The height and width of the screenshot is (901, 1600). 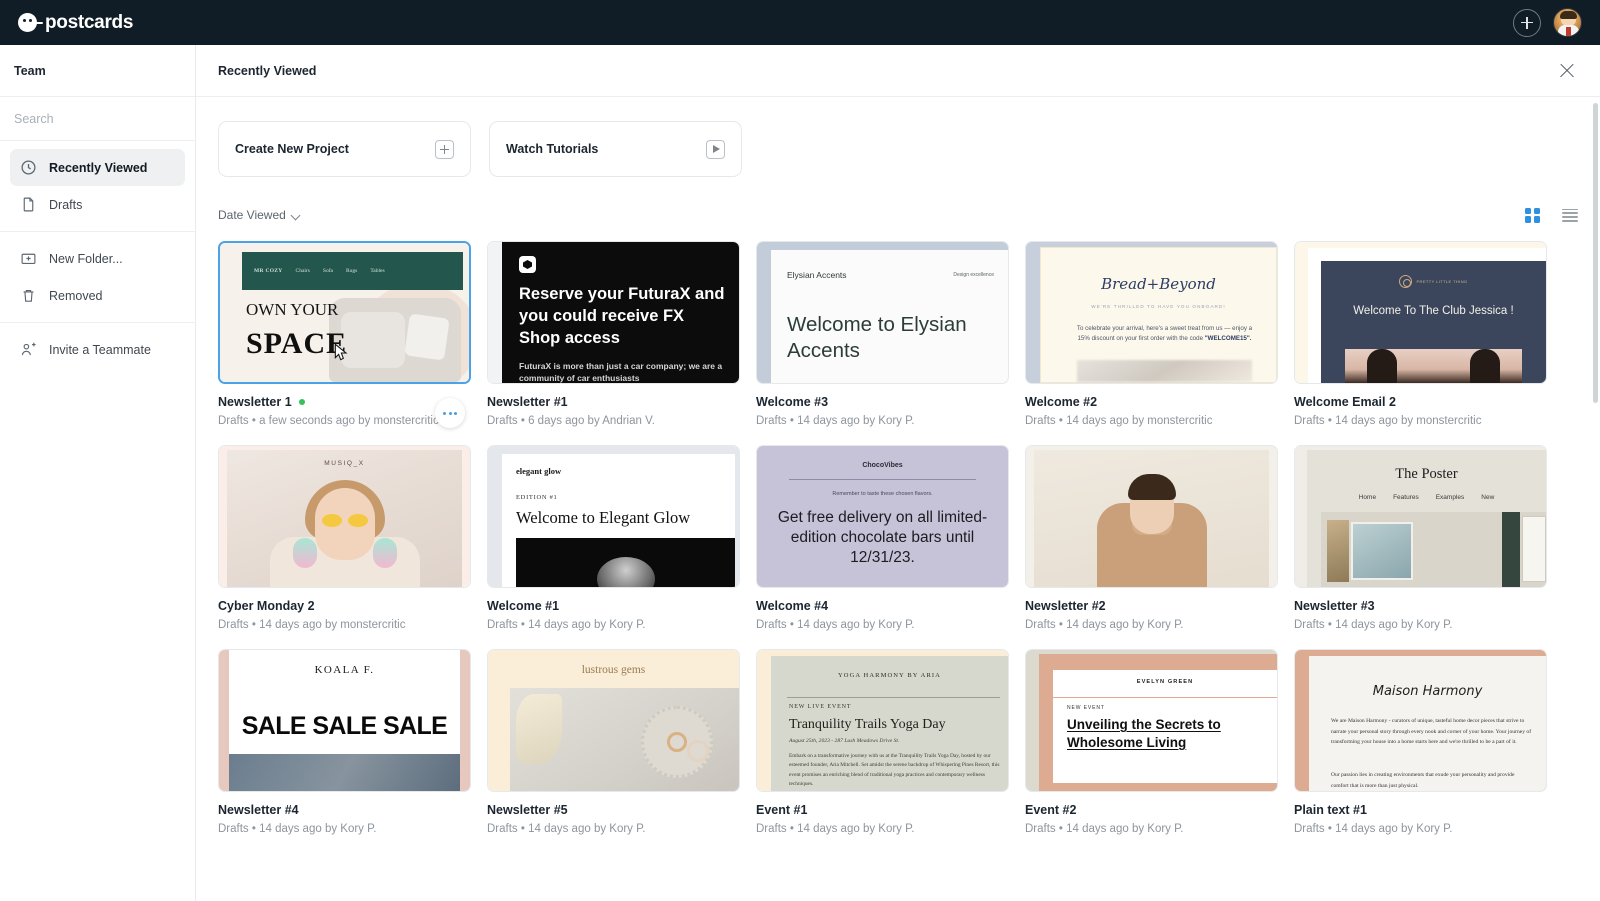 I want to click on thumb-nav: Home Features Examples New, so click(x=1426, y=497).